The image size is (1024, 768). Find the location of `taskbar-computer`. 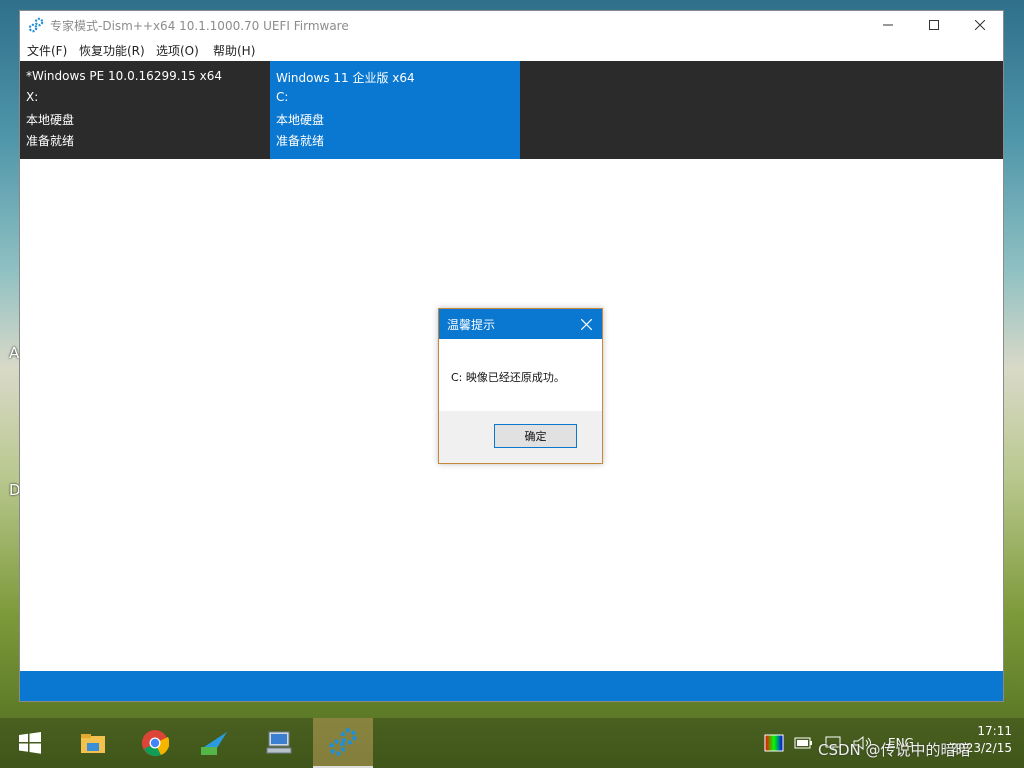

taskbar-computer is located at coordinates (279, 743).